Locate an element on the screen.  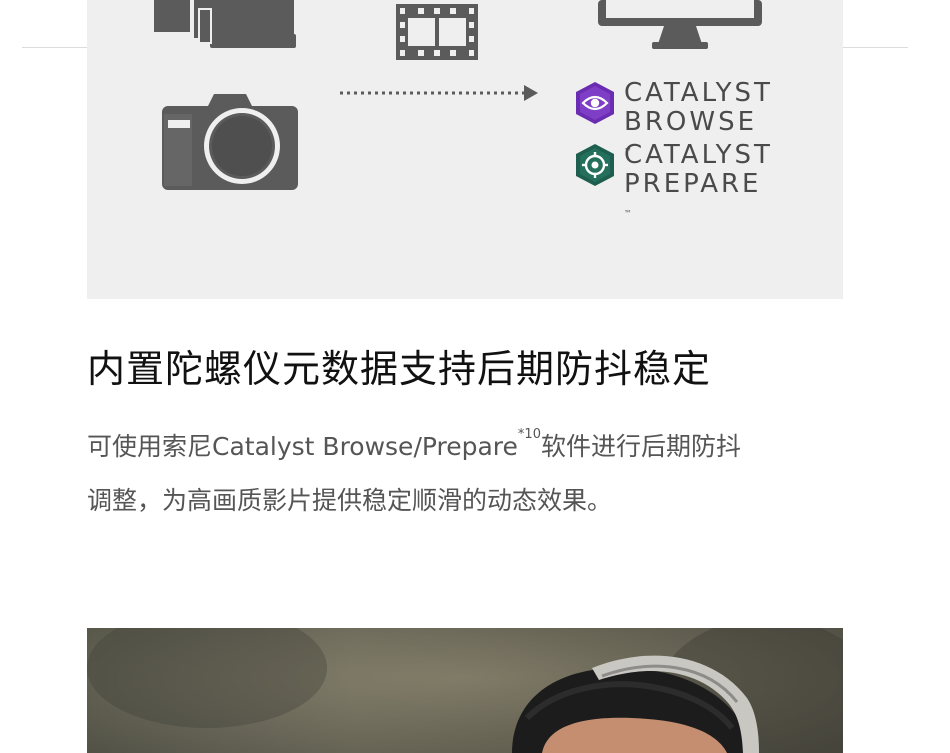
description-line2: 调整，为高画质影片提供稳定顺滑的动态效果。 is located at coordinates (350, 500).